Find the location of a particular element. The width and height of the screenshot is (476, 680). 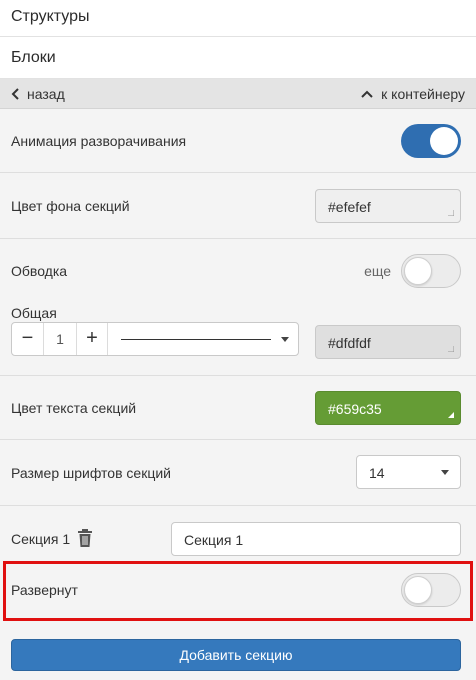

border-width-stepper: − 1 + is located at coordinates (155, 339).